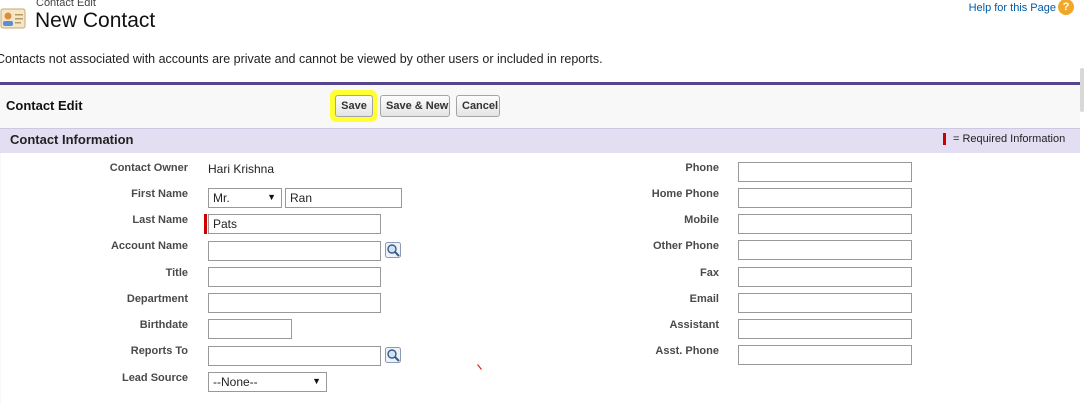 The width and height of the screenshot is (1084, 405). Describe the element at coordinates (160, 220) in the screenshot. I see `last-name-label: Last Name` at that location.